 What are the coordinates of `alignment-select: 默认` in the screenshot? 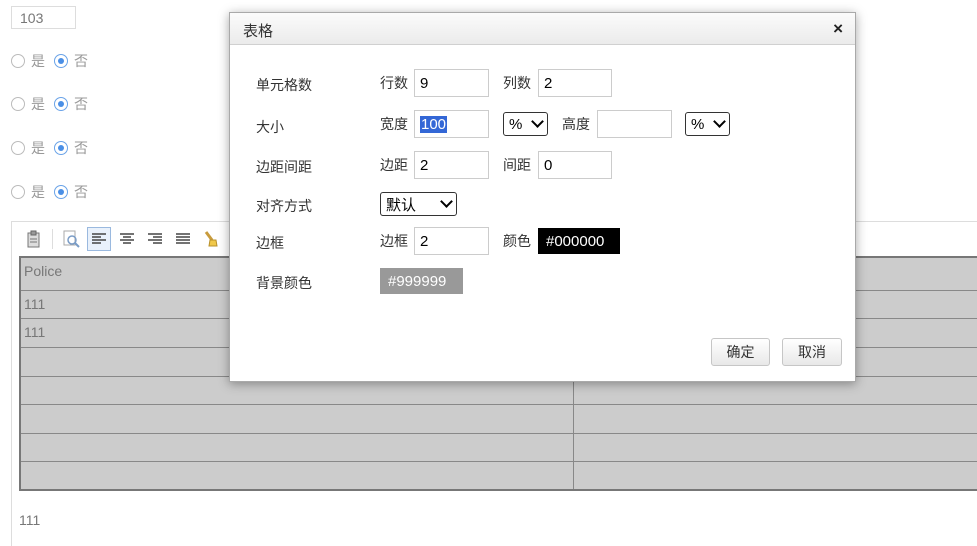 It's located at (418, 204).